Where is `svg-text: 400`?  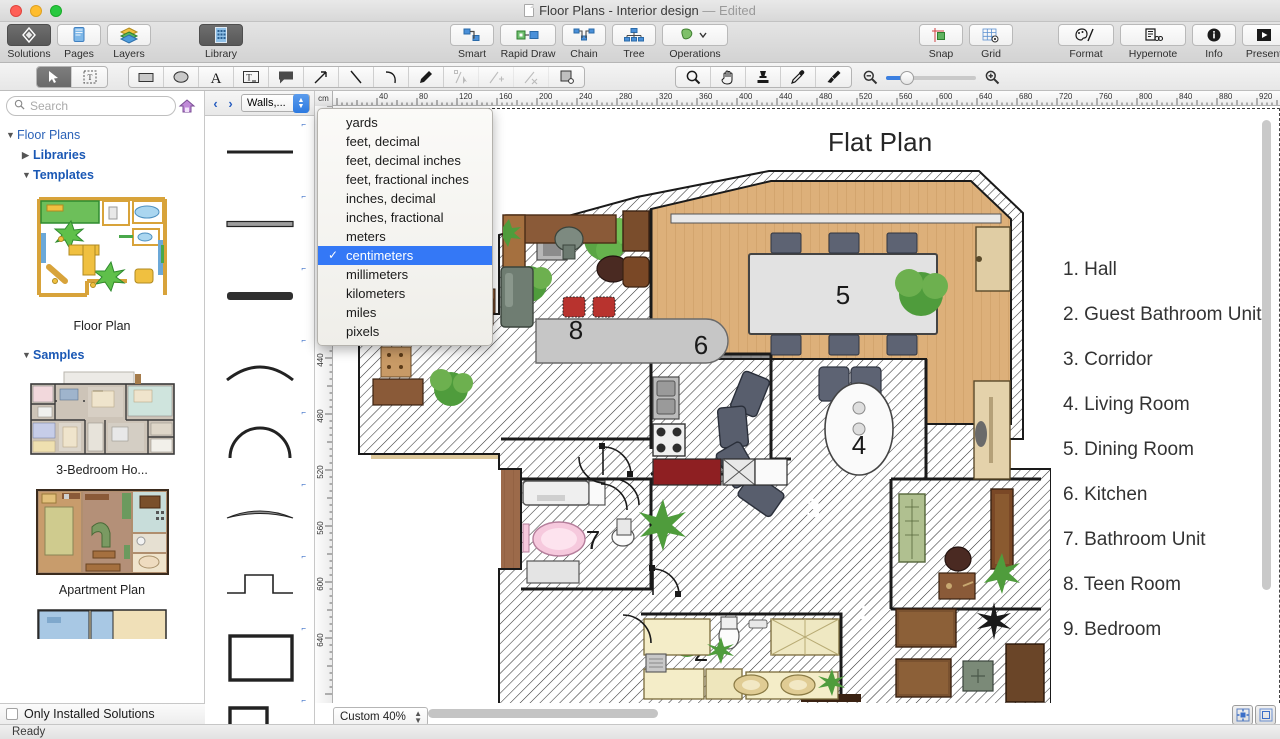 svg-text: 400 is located at coordinates (746, 96).